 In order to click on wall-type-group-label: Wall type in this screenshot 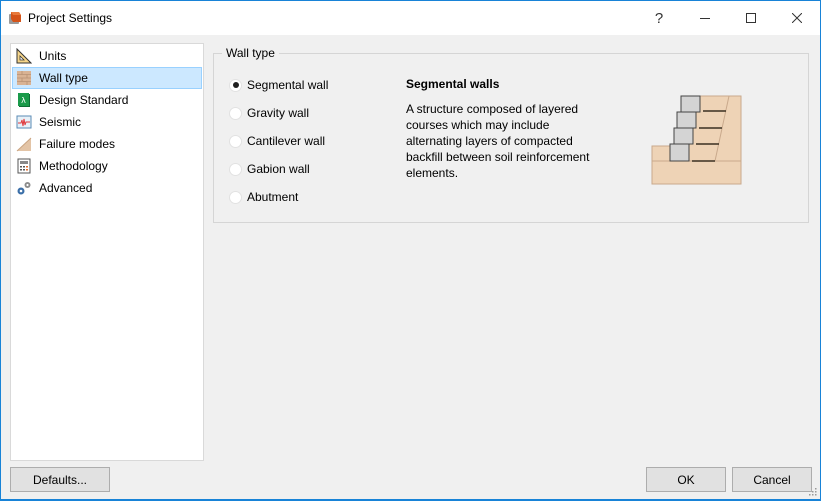, I will do `click(250, 53)`.